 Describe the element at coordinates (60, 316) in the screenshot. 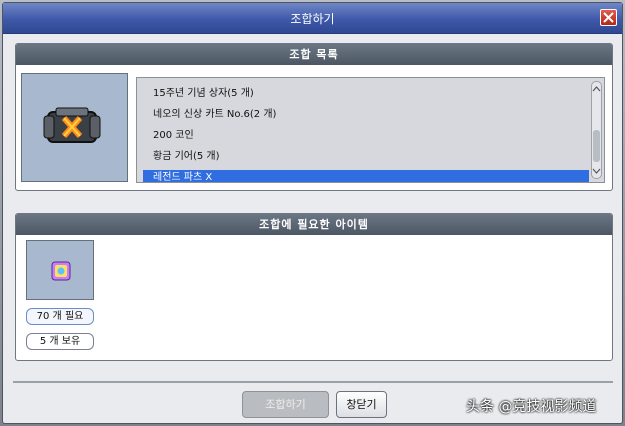

I see `required-count: 70 개 필요` at that location.